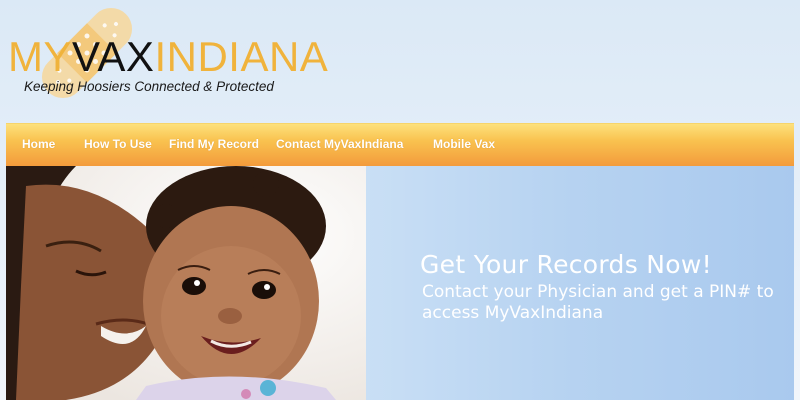  I want to click on brand-my: MY, so click(40, 56).